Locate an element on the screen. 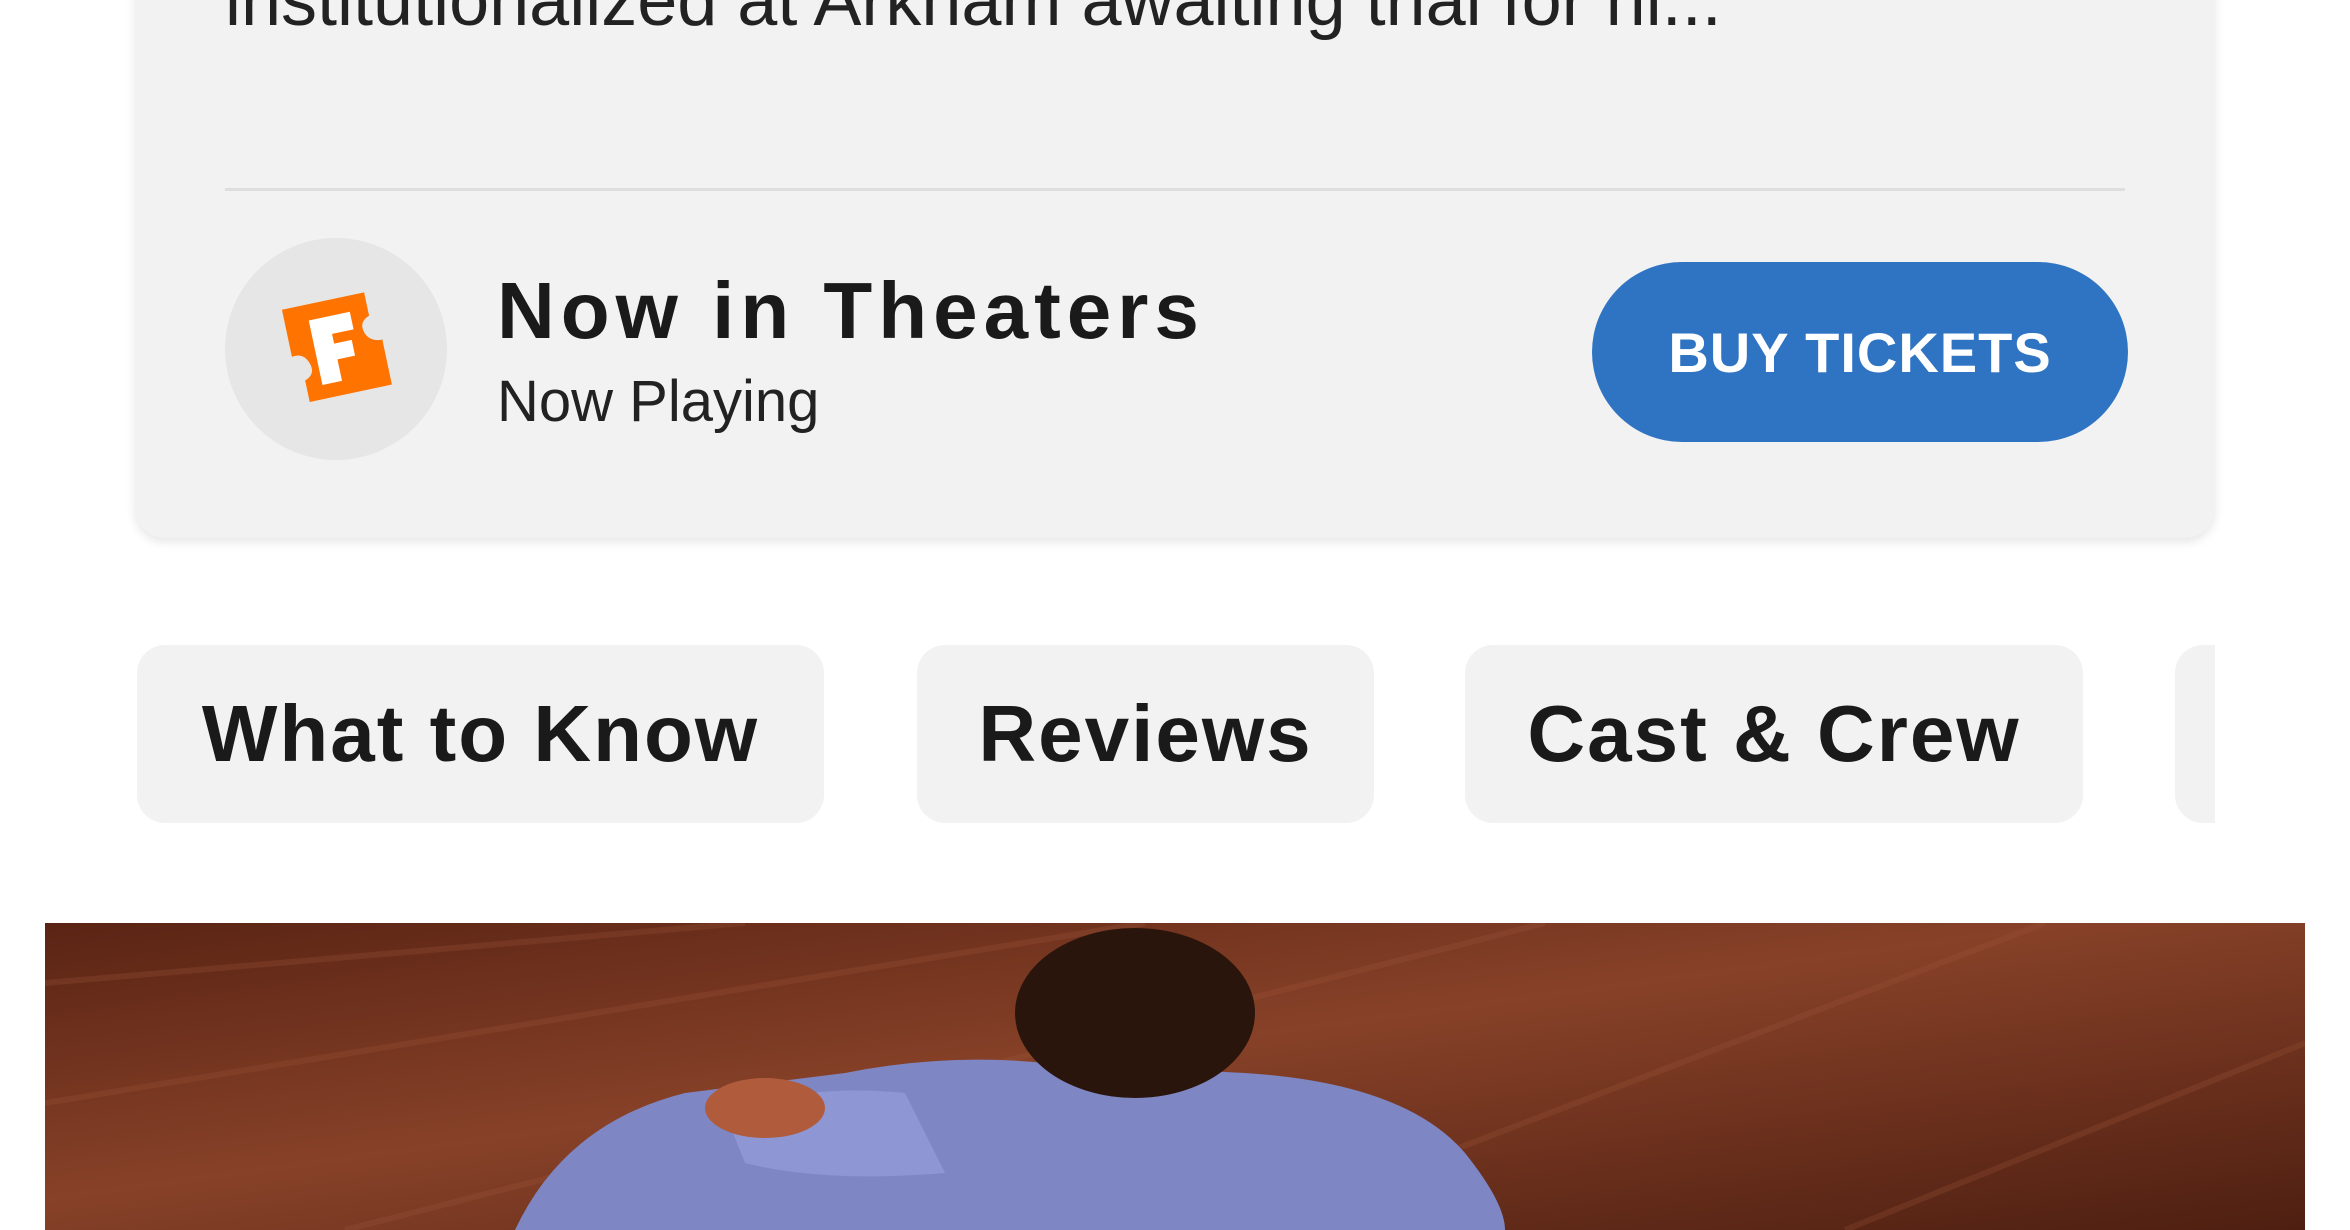 The height and width of the screenshot is (1230, 2350). tab-what-to-know: What to Know is located at coordinates (480, 734).